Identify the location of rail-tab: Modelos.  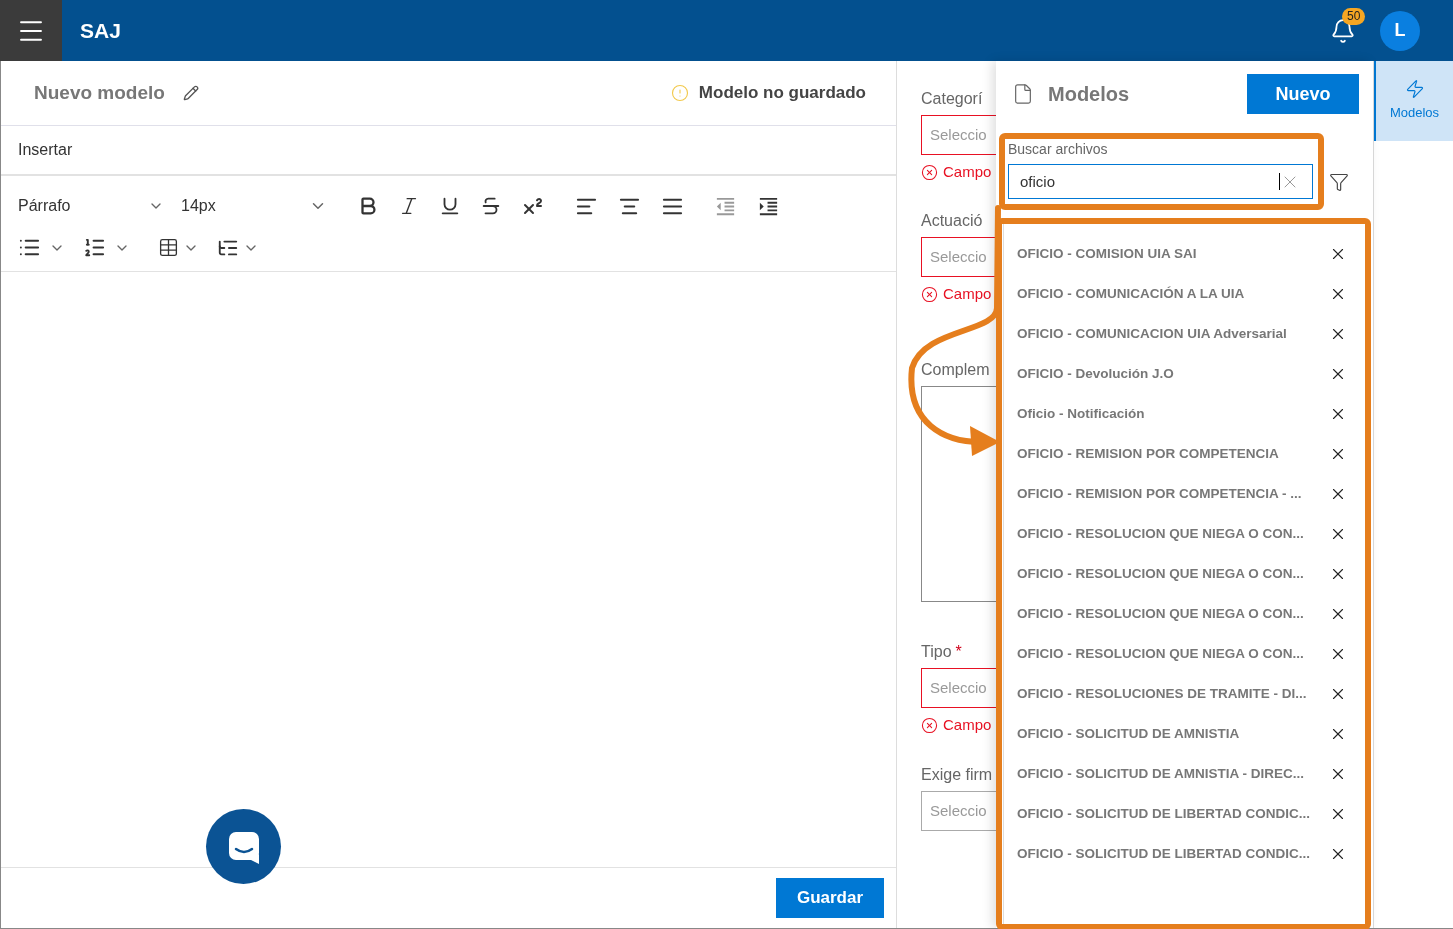
(1413, 101).